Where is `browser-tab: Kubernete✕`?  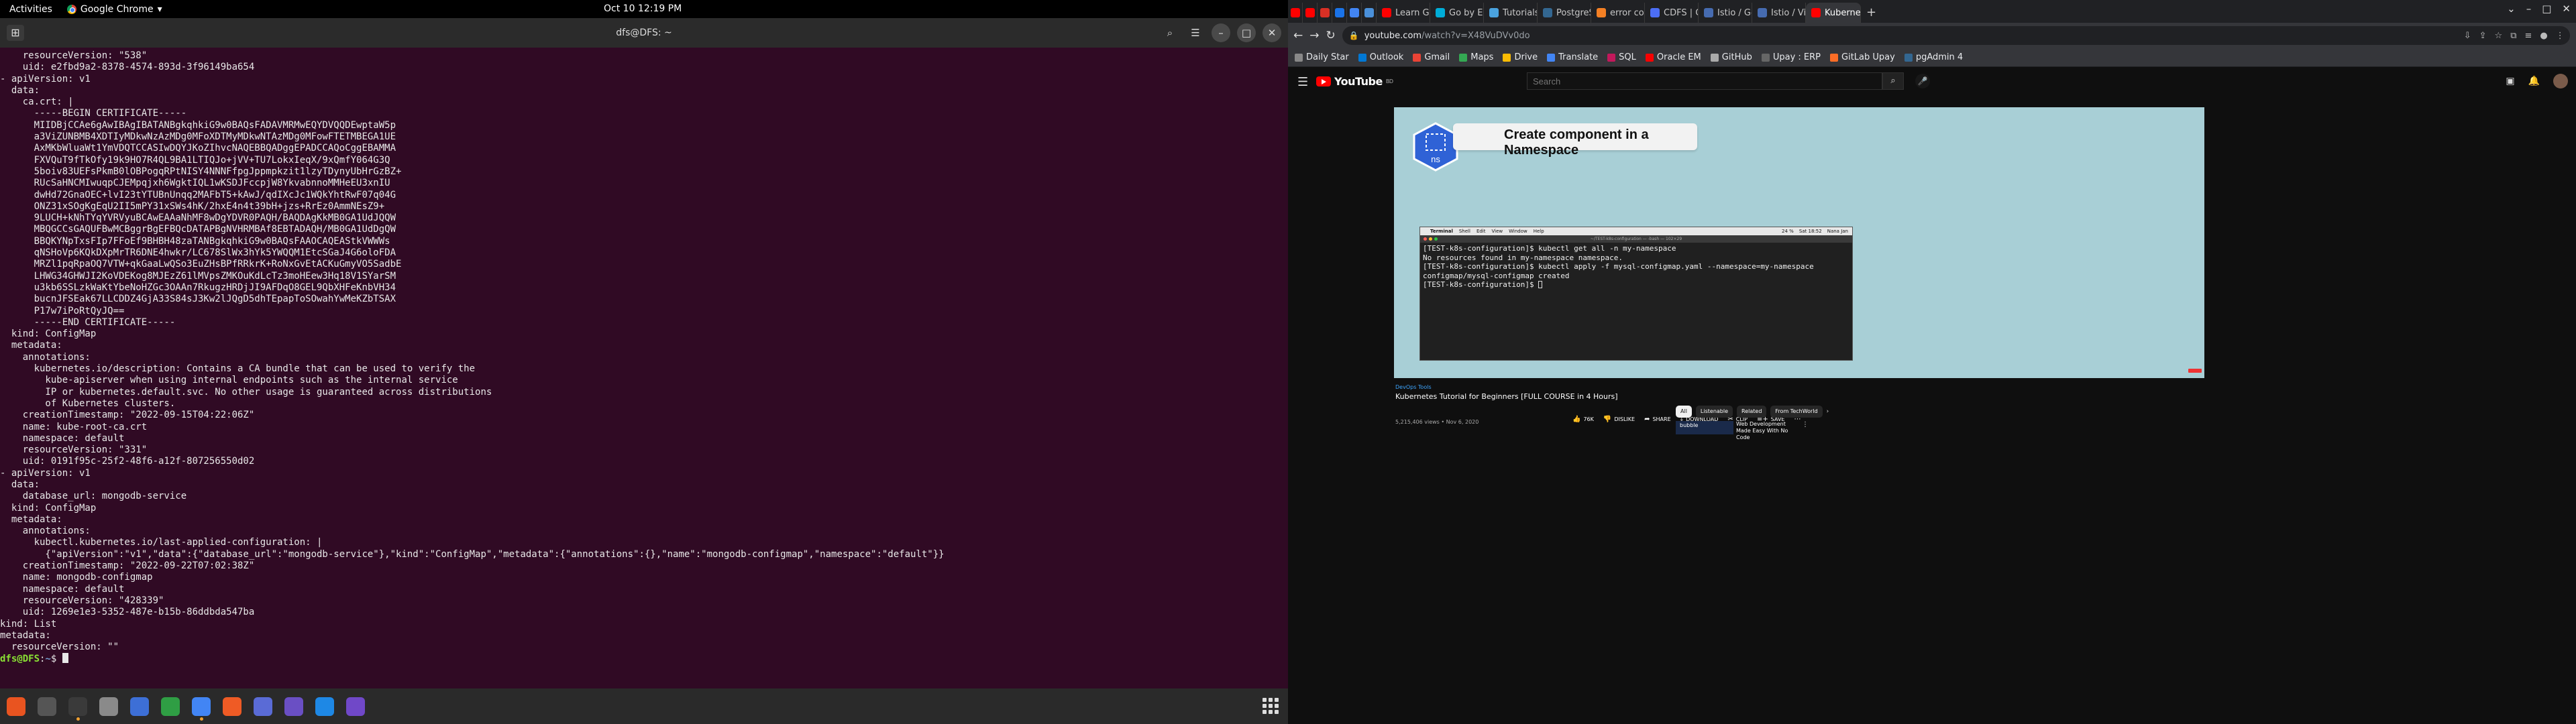 browser-tab: Kubernete✕ is located at coordinates (1833, 13).